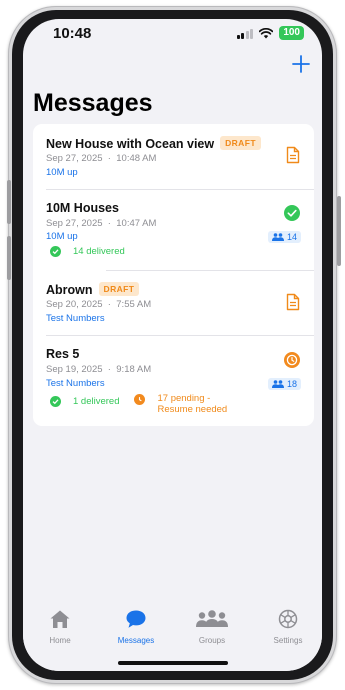  I want to click on pending-status: 17 pending - Resume needed, so click(192, 404).